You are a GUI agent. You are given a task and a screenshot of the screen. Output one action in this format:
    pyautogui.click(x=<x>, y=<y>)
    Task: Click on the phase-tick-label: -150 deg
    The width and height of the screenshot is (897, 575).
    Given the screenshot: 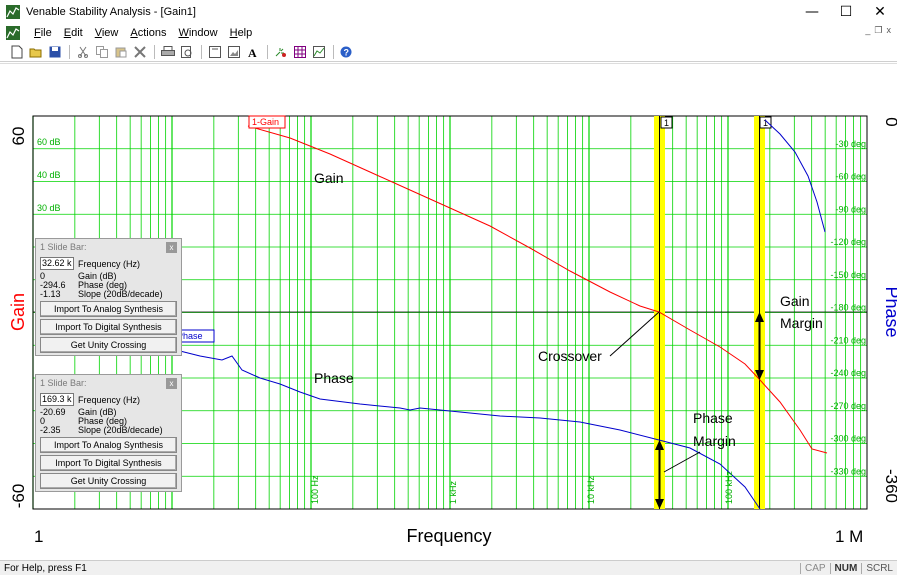 What is the action you would take?
    pyautogui.click(x=848, y=275)
    